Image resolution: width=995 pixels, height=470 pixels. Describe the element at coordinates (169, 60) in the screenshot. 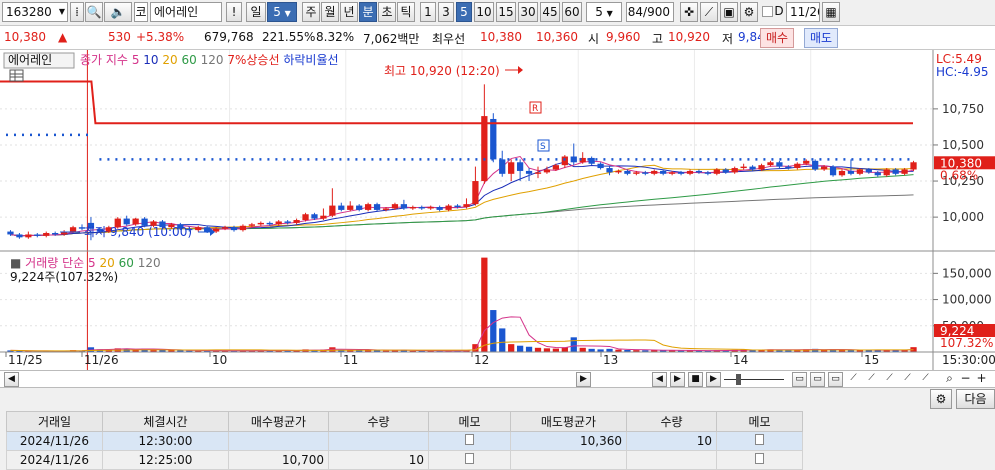

I see `legend-ma20: 20` at that location.